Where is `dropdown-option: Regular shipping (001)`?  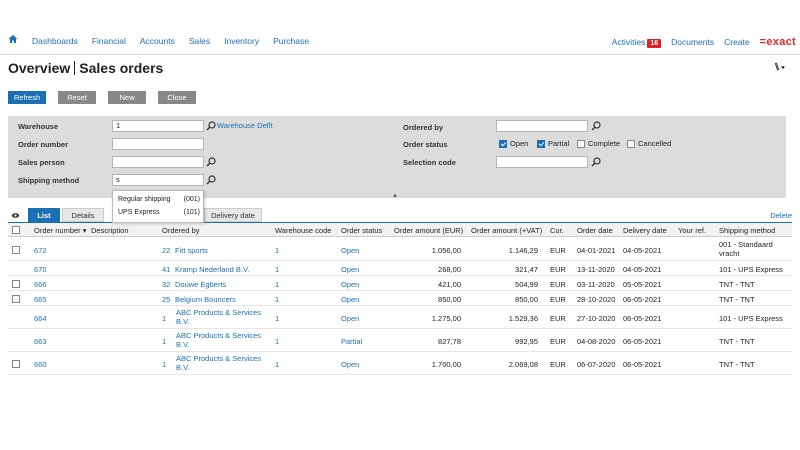
dropdown-option: Regular shipping (001) is located at coordinates (159, 199).